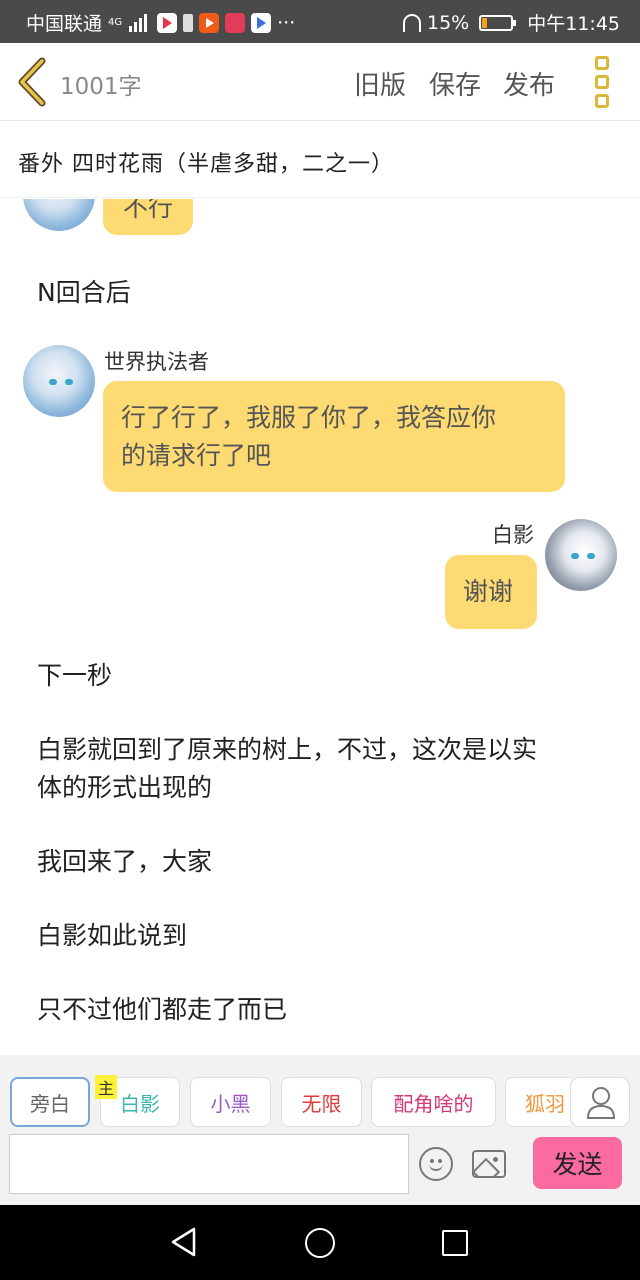 This screenshot has width=640, height=1280. Describe the element at coordinates (115, 22) in the screenshot. I see `network-type: 4G` at that location.